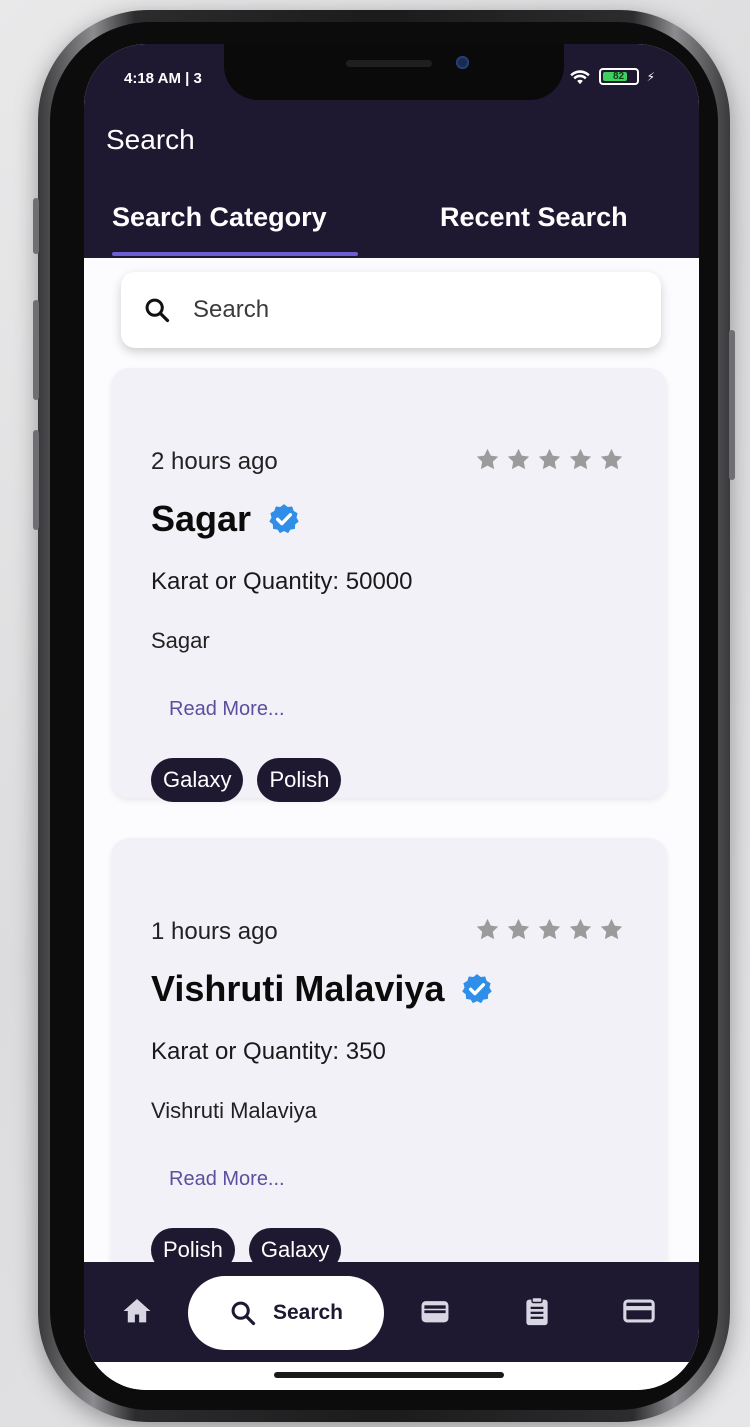  I want to click on search-bar, so click(391, 310).